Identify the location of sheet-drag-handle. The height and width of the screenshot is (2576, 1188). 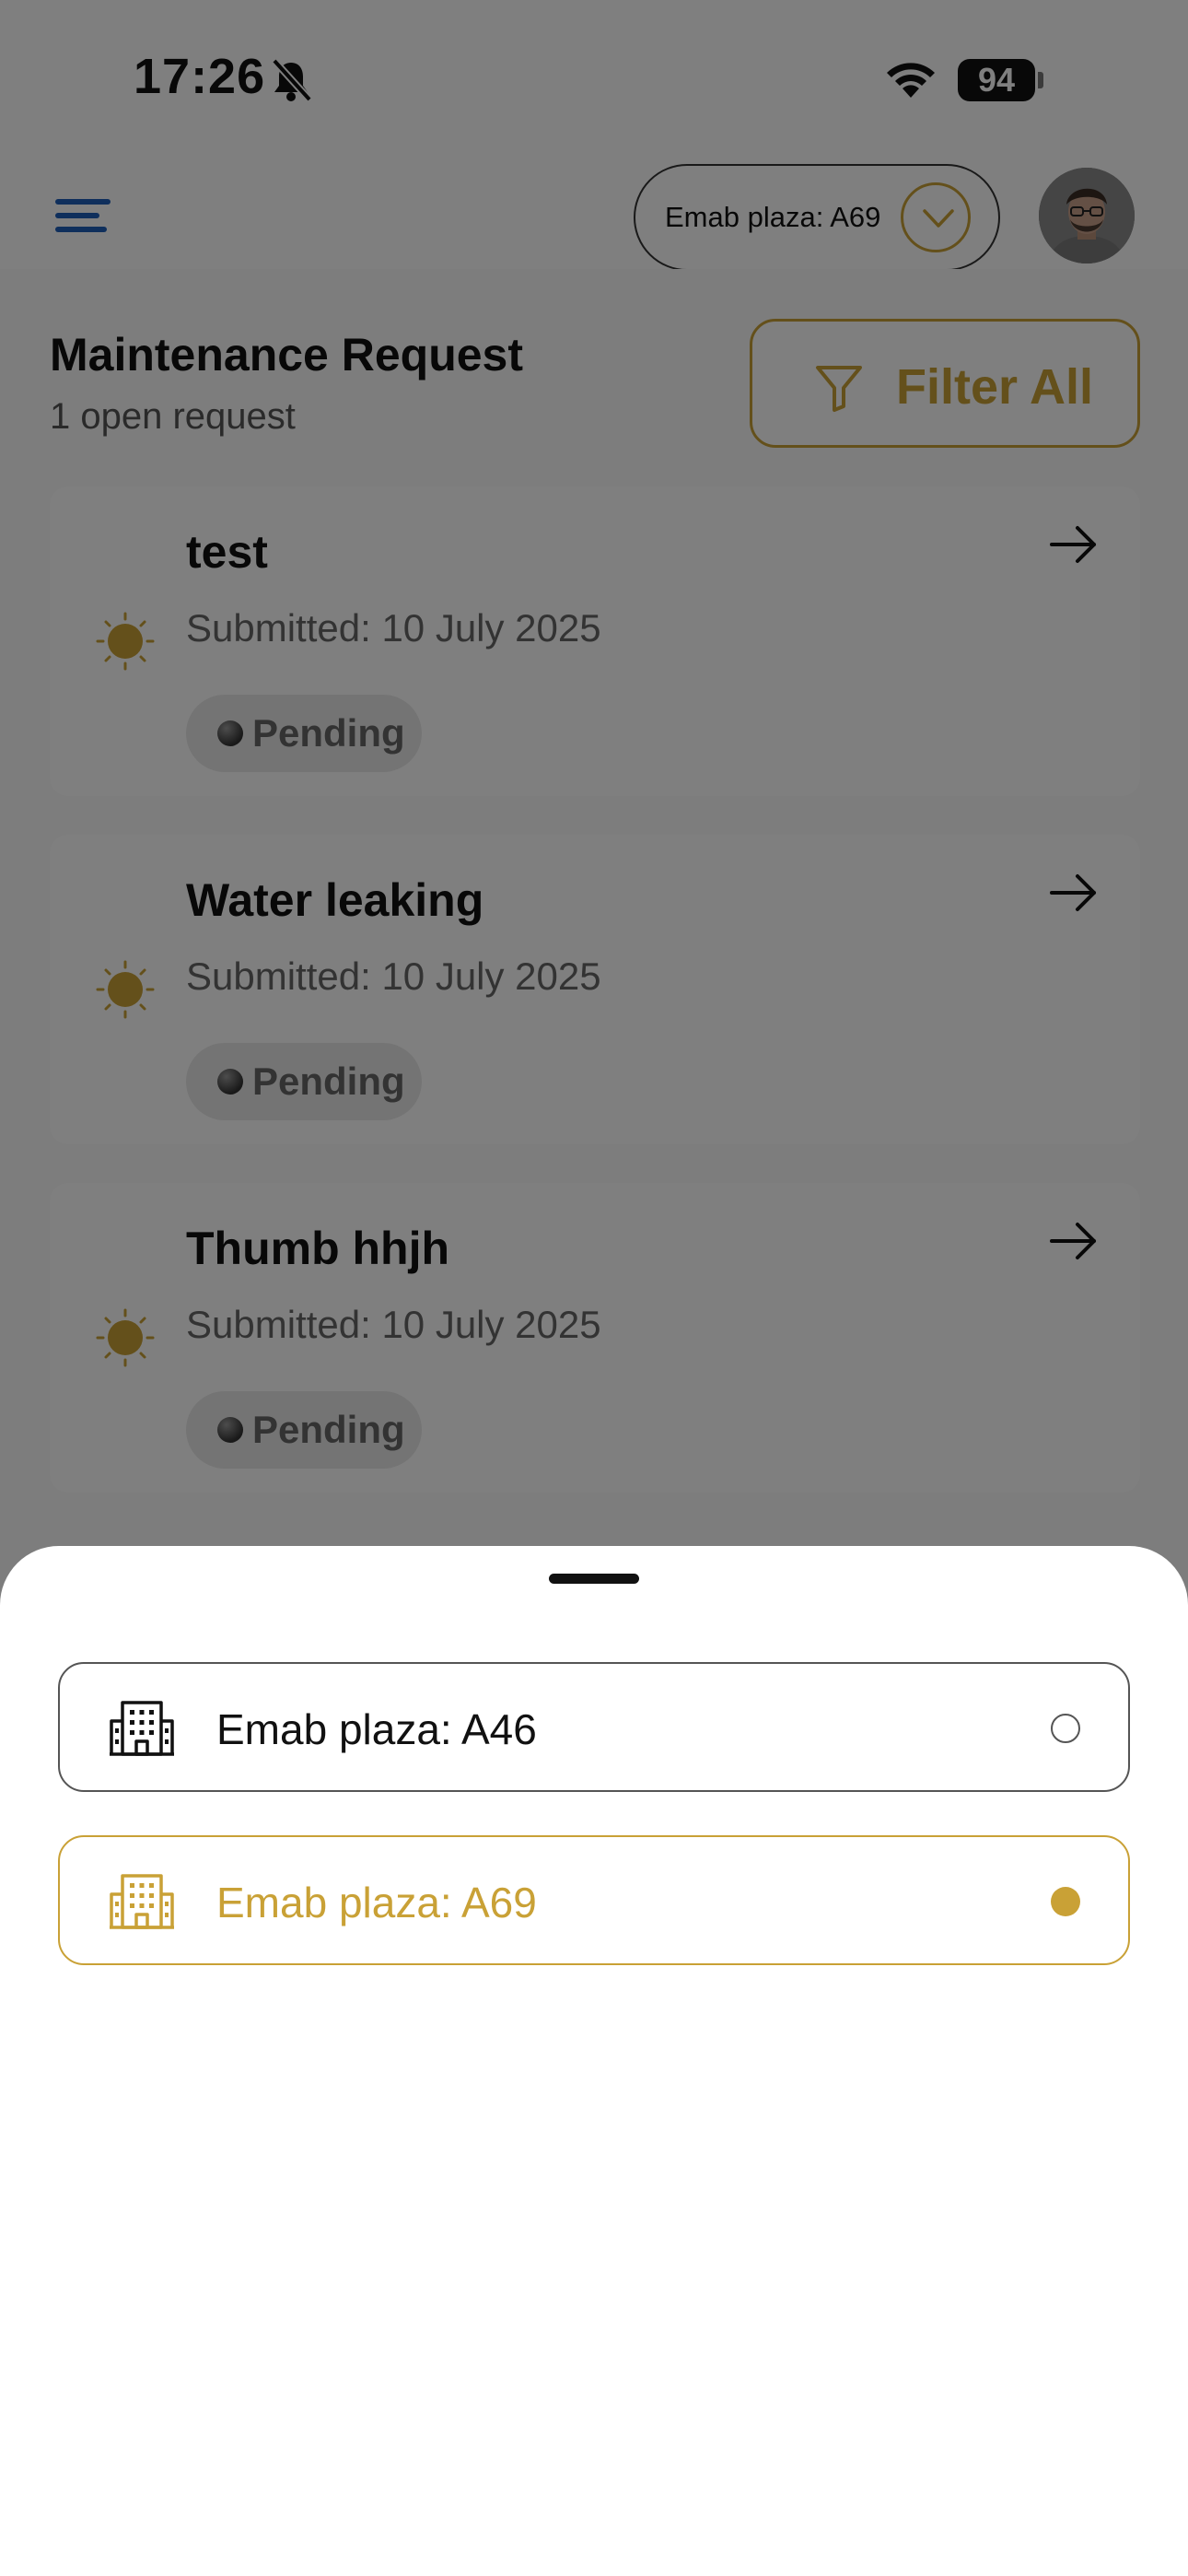
(594, 1579).